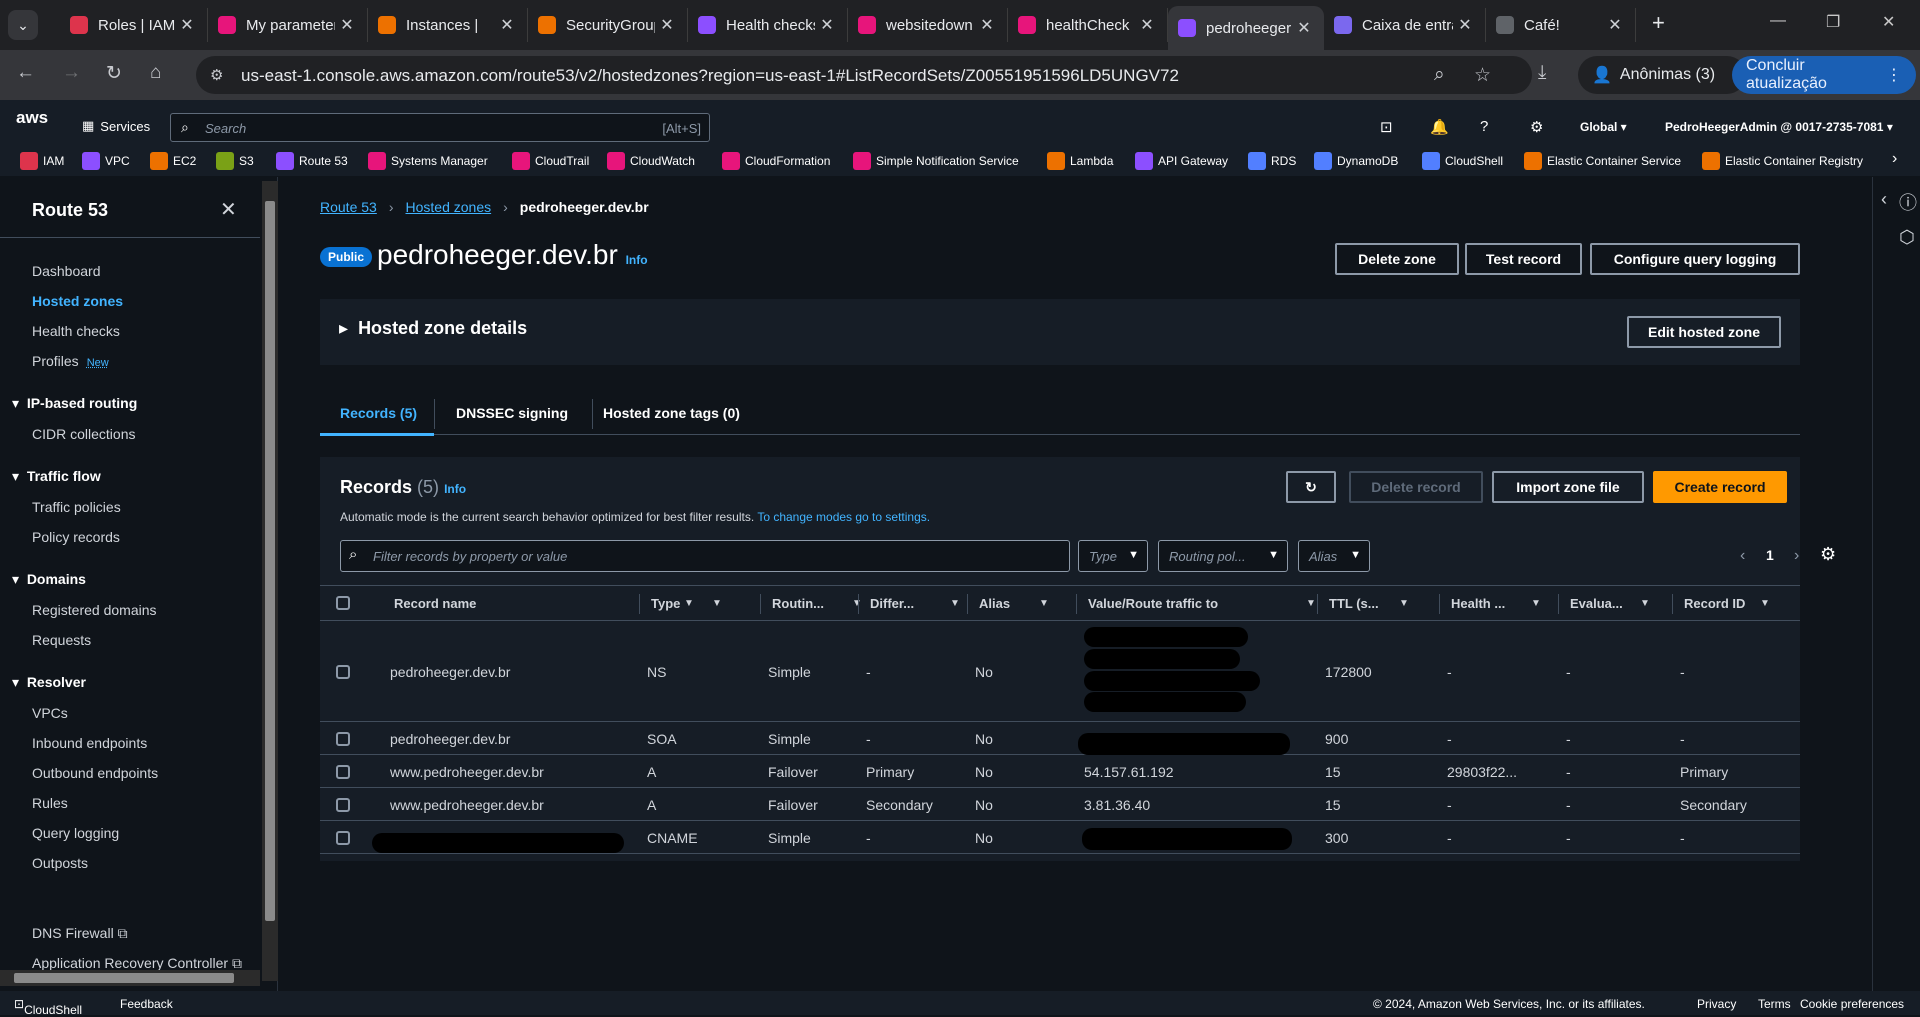 The image size is (1920, 1017). Describe the element at coordinates (1181, 161) in the screenshot. I see `favorite-service: API Gateway` at that location.